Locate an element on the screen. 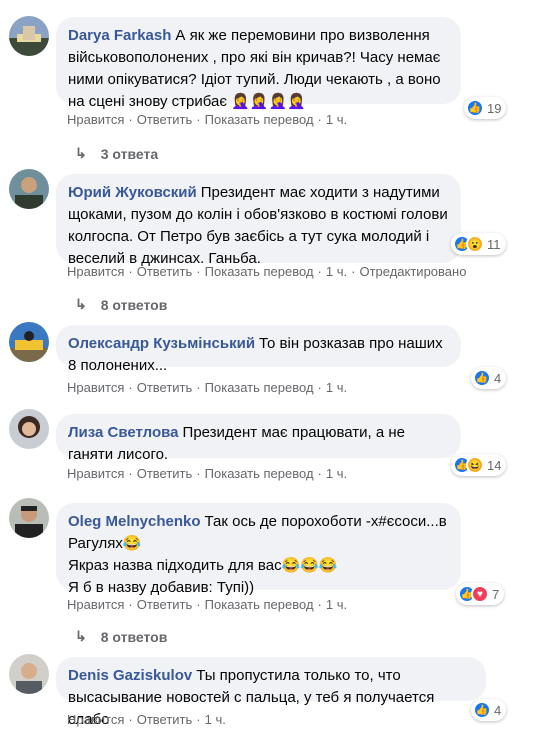 The image size is (535, 729). comment-author: Лиза Светлова is located at coordinates (123, 432).